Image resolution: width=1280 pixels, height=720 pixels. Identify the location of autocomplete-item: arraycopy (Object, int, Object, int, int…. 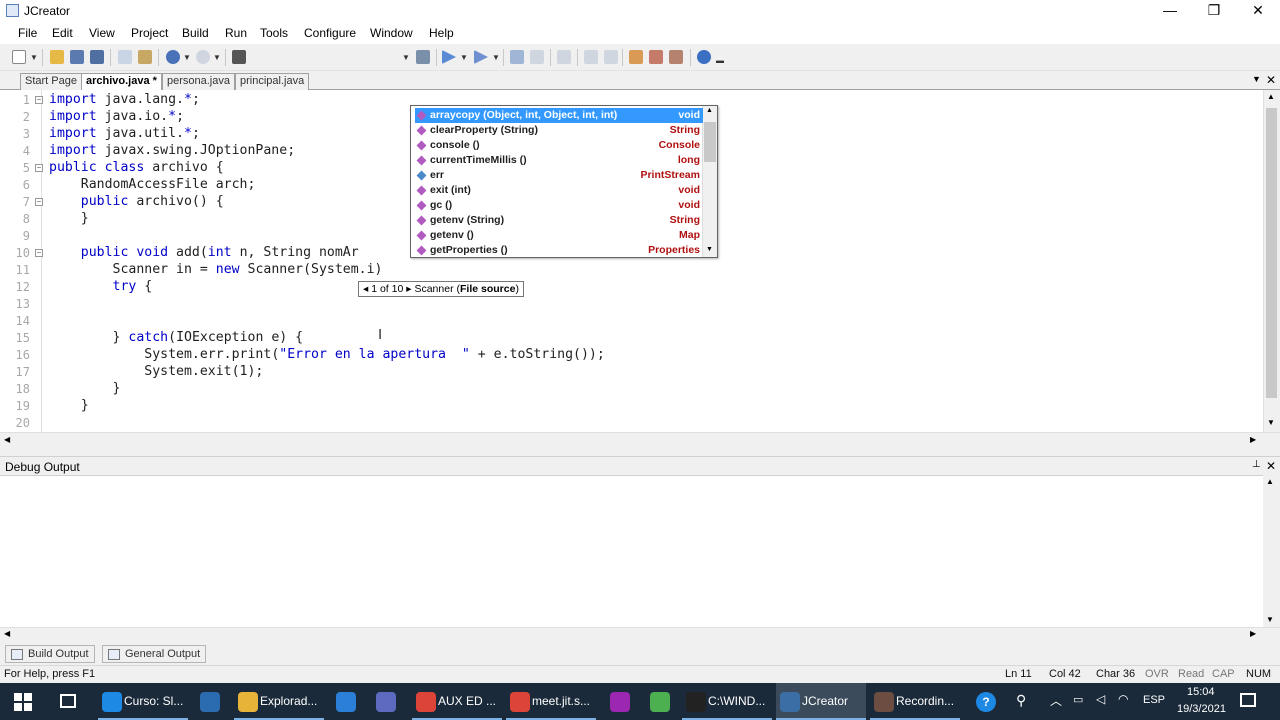
(559, 115).